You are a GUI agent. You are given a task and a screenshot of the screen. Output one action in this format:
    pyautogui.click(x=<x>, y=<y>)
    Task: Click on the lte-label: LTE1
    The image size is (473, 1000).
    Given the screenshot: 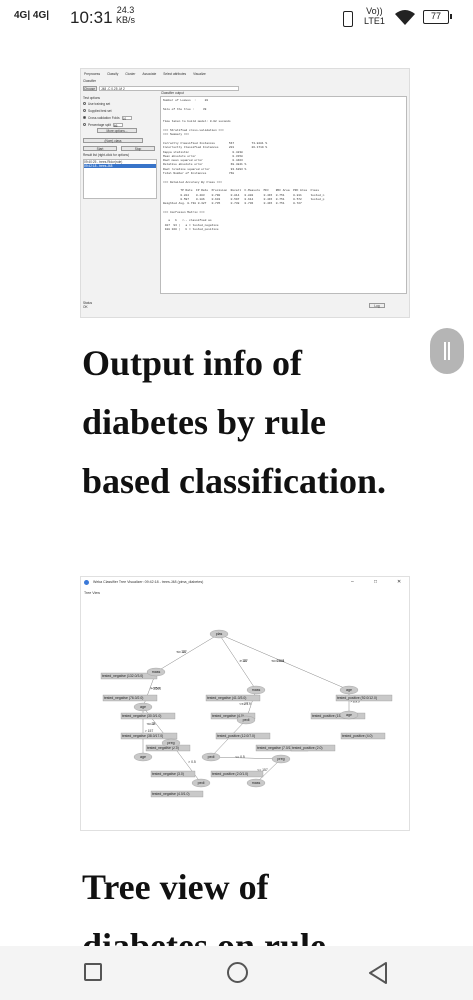 What is the action you would take?
    pyautogui.click(x=374, y=21)
    